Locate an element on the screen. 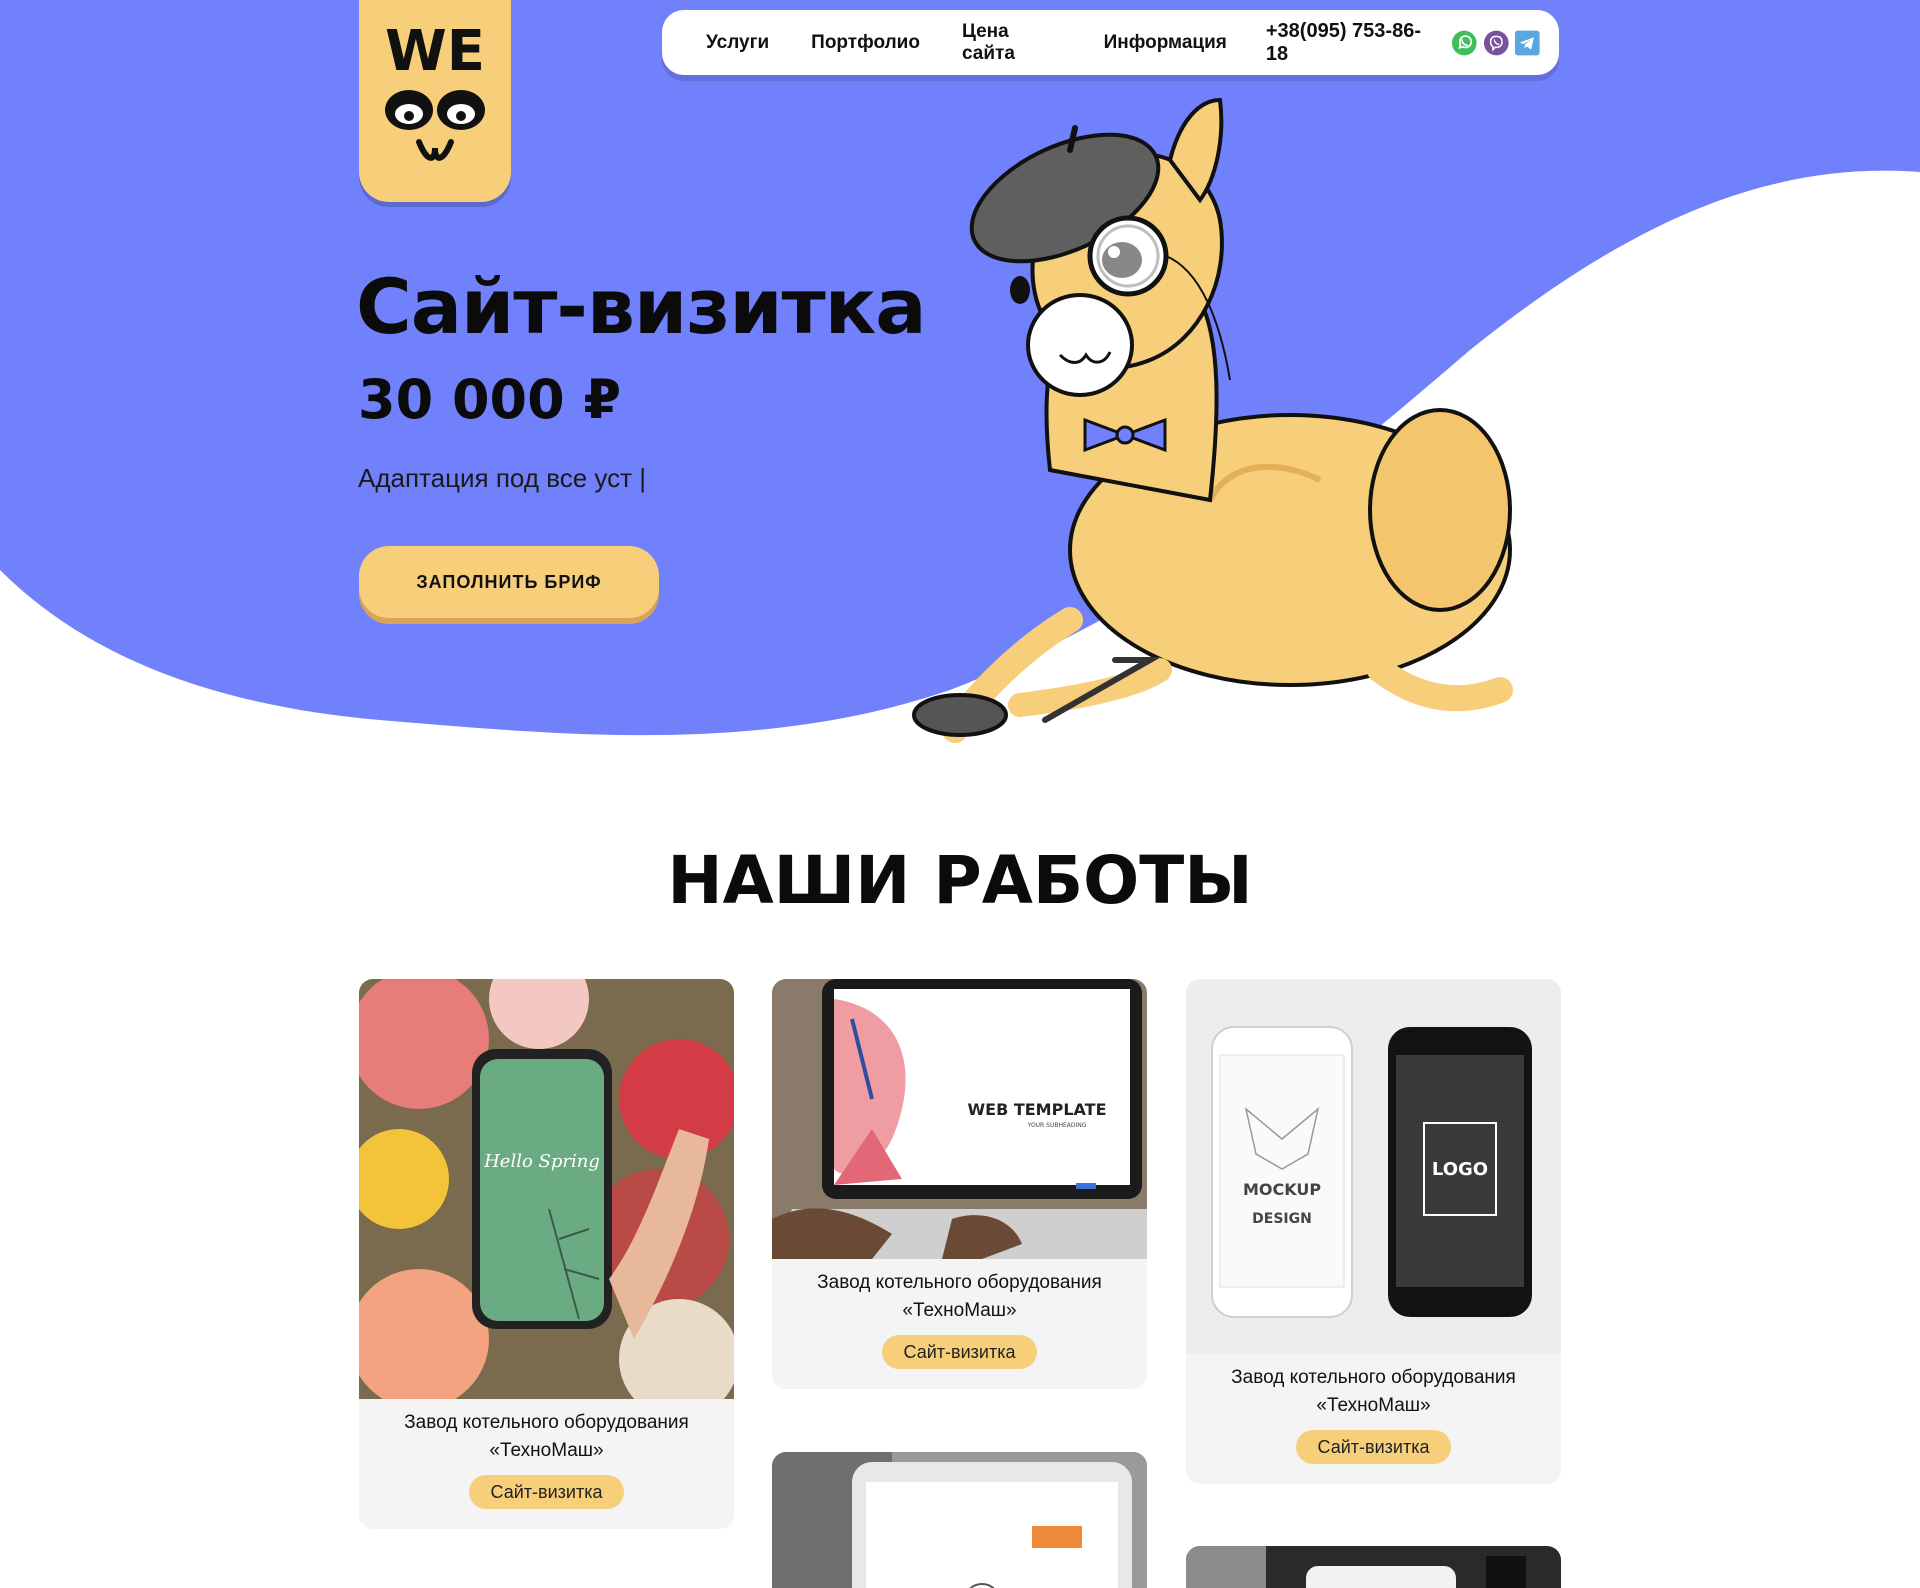  hero-title: Сайт-визитка is located at coordinates (641, 306).